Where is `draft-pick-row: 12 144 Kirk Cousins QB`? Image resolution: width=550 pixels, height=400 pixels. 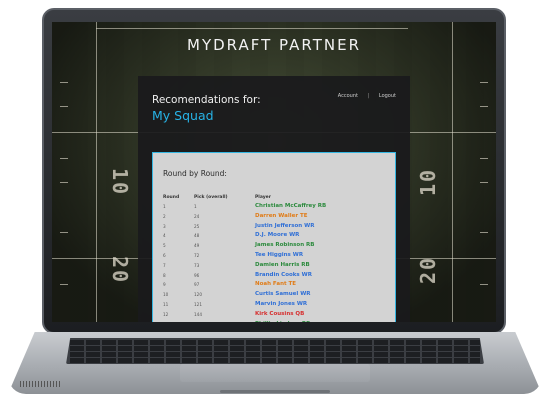 draft-pick-row: 12 144 Kirk Cousins QB is located at coordinates (275, 316).